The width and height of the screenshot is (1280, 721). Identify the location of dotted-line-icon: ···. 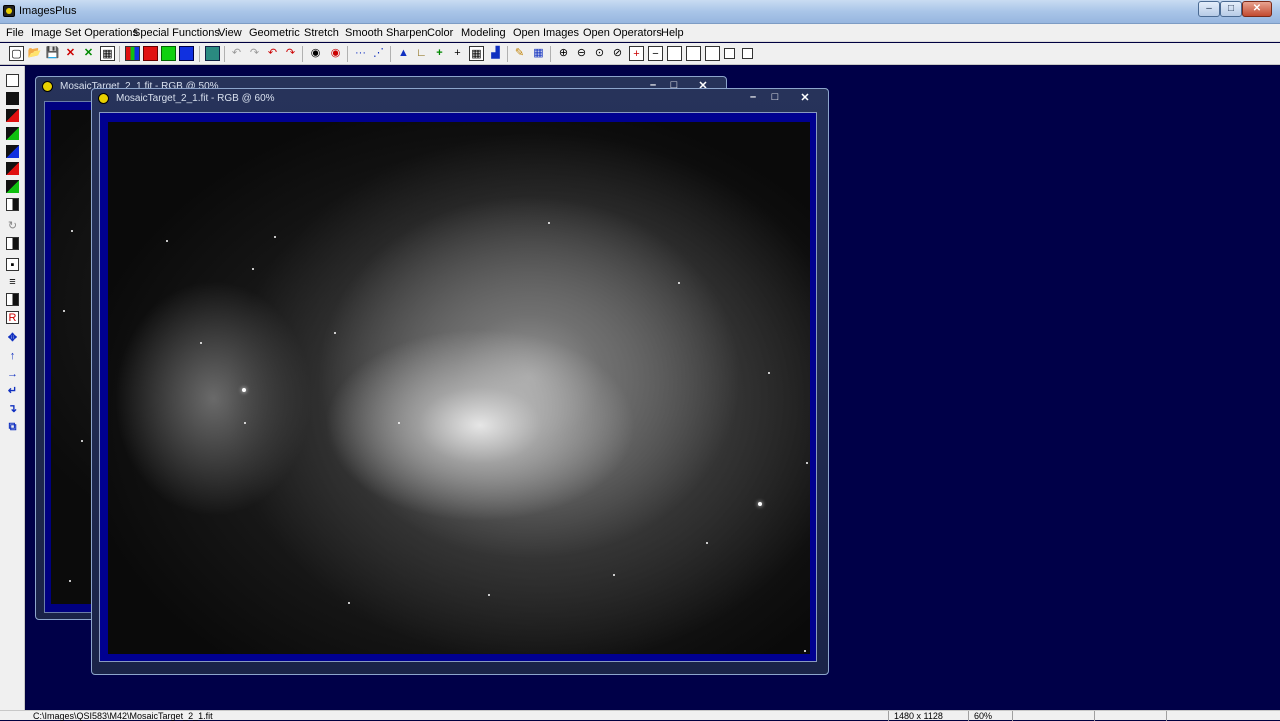
(360, 53).